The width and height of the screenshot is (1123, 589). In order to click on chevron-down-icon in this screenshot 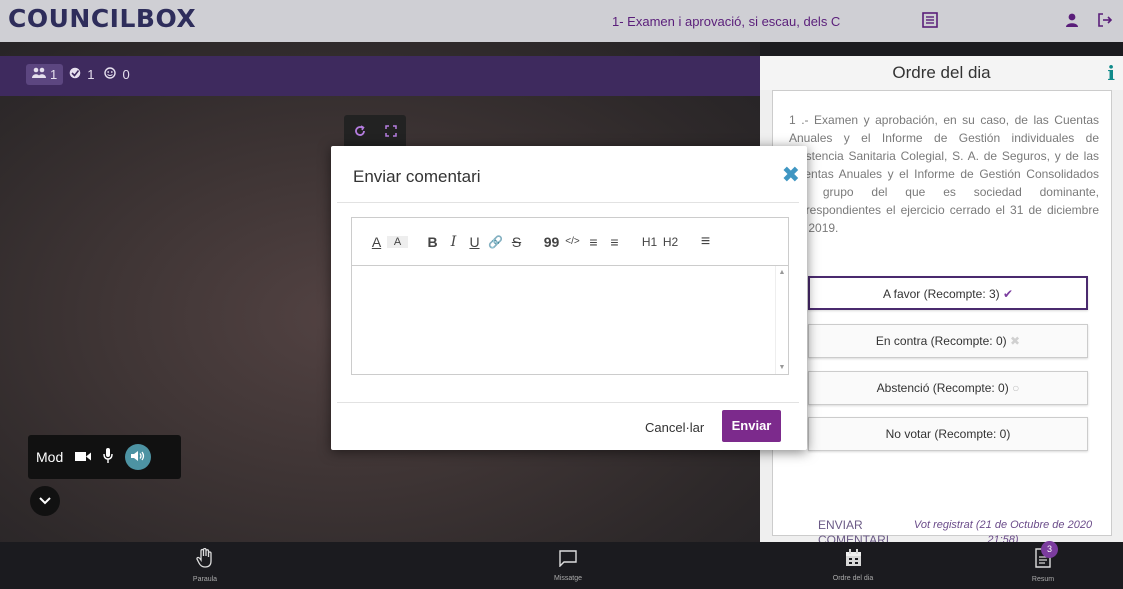, I will do `click(45, 501)`.